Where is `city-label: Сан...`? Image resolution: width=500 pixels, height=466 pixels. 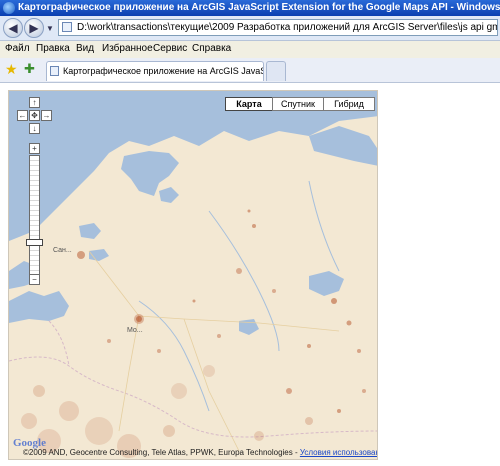
city-label: Сан... is located at coordinates (62, 250).